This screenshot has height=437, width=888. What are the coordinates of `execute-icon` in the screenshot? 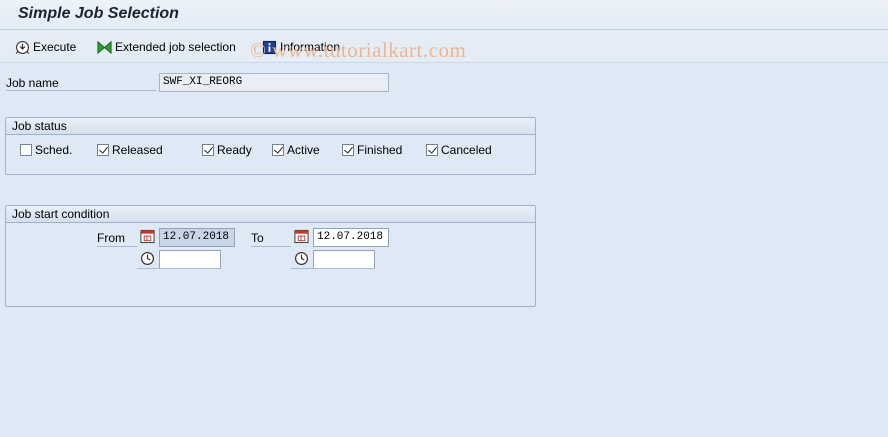 It's located at (22, 47).